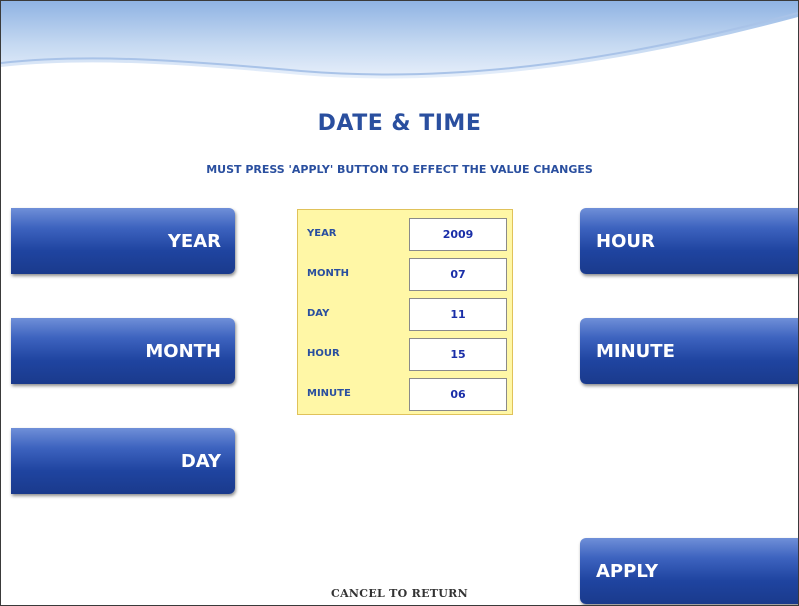 This screenshot has width=799, height=606. What do you see at coordinates (328, 273) in the screenshot?
I see `month-label: MONTH` at bounding box center [328, 273].